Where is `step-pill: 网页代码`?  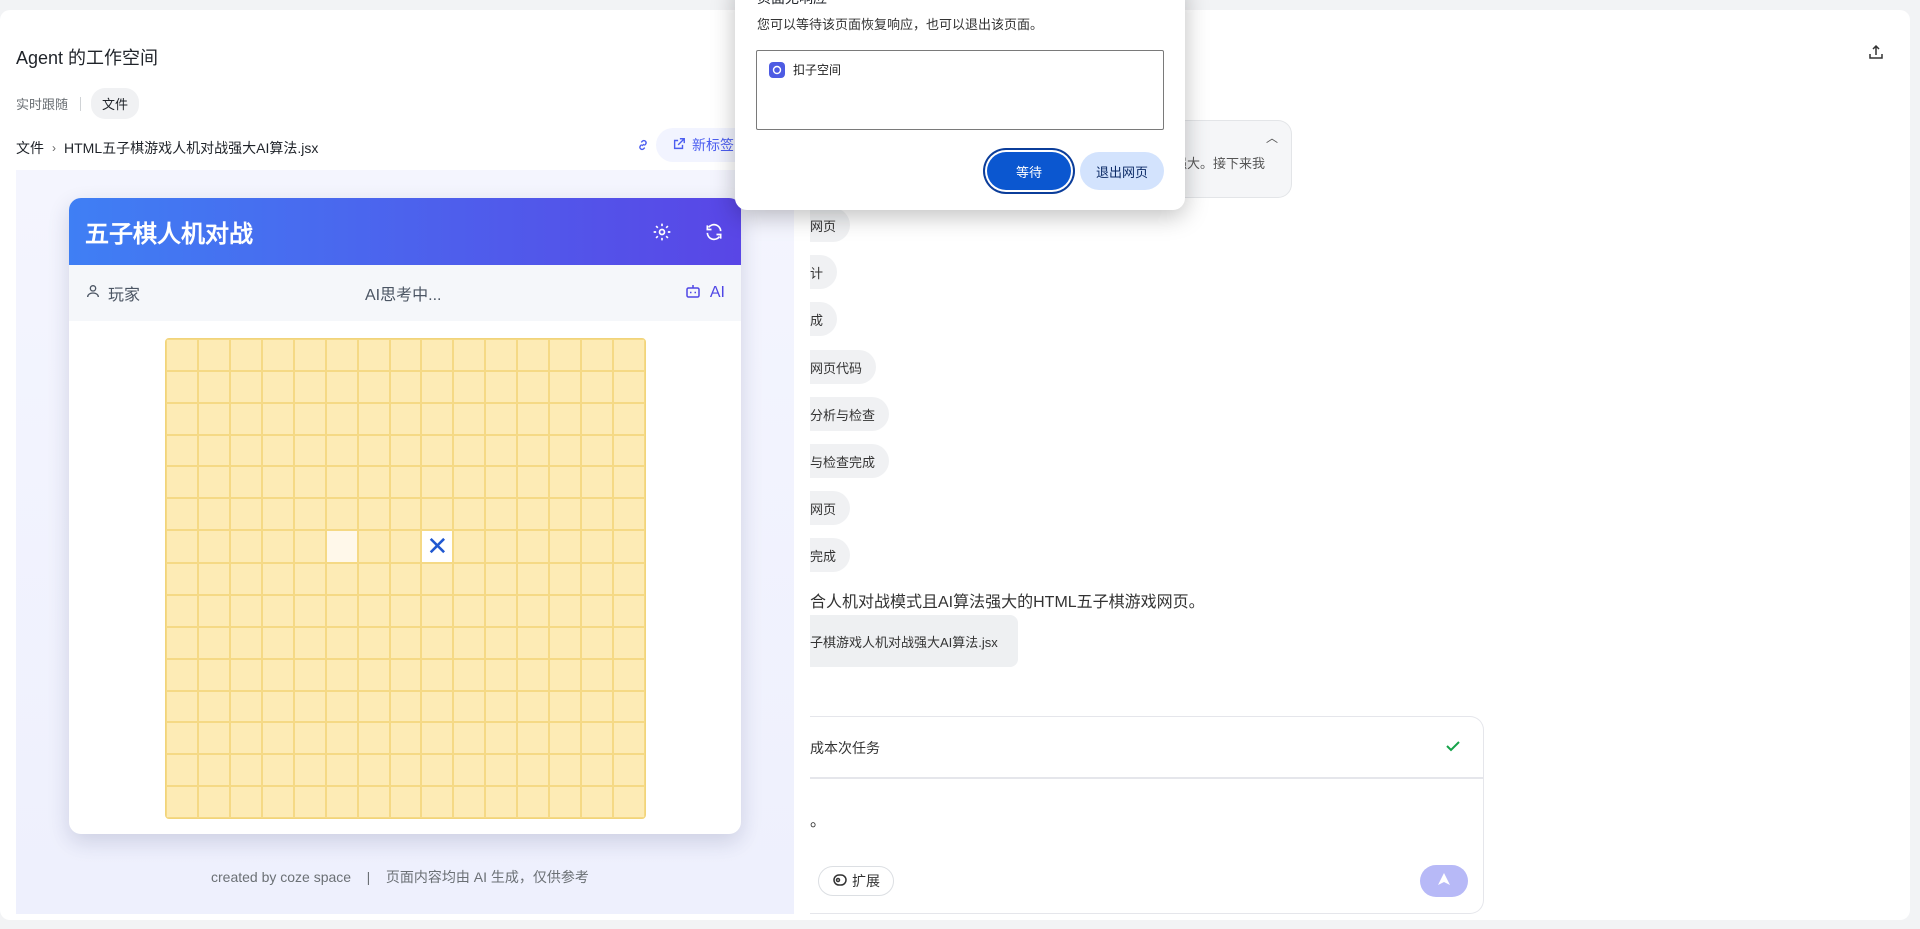 step-pill: 网页代码 is located at coordinates (843, 367).